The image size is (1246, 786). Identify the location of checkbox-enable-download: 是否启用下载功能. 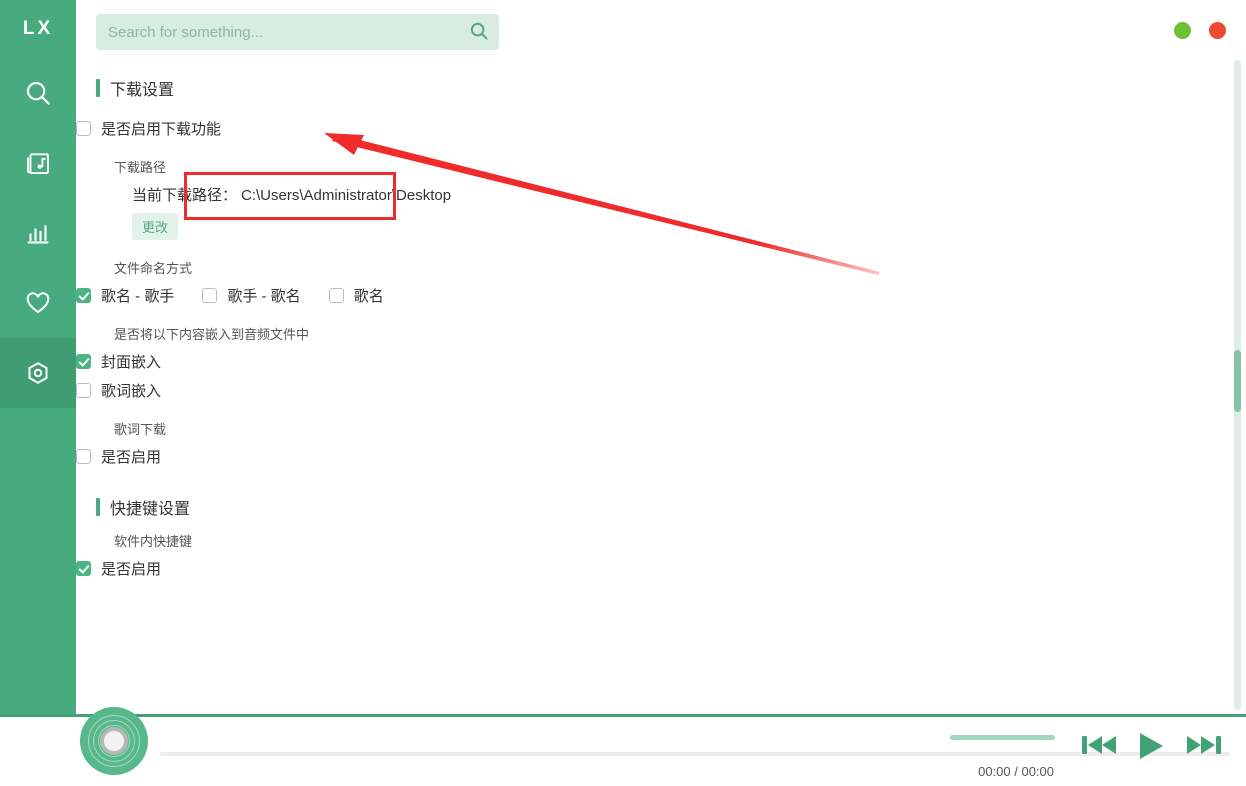
(148, 128).